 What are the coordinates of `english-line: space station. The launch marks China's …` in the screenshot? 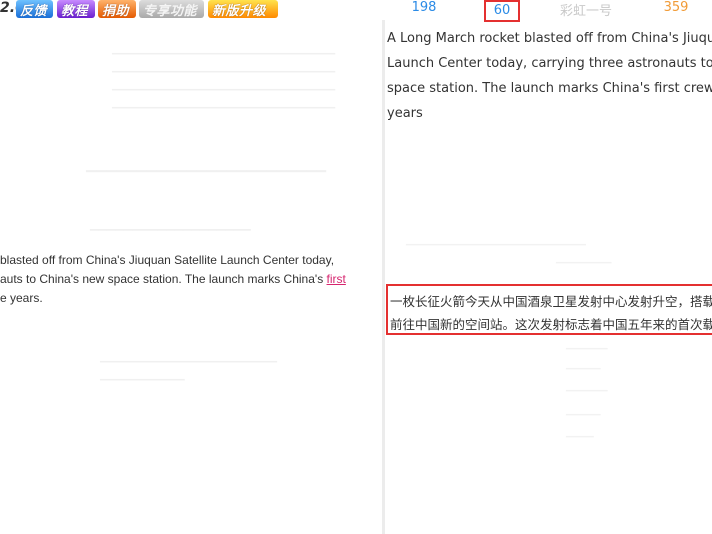 It's located at (549, 88).